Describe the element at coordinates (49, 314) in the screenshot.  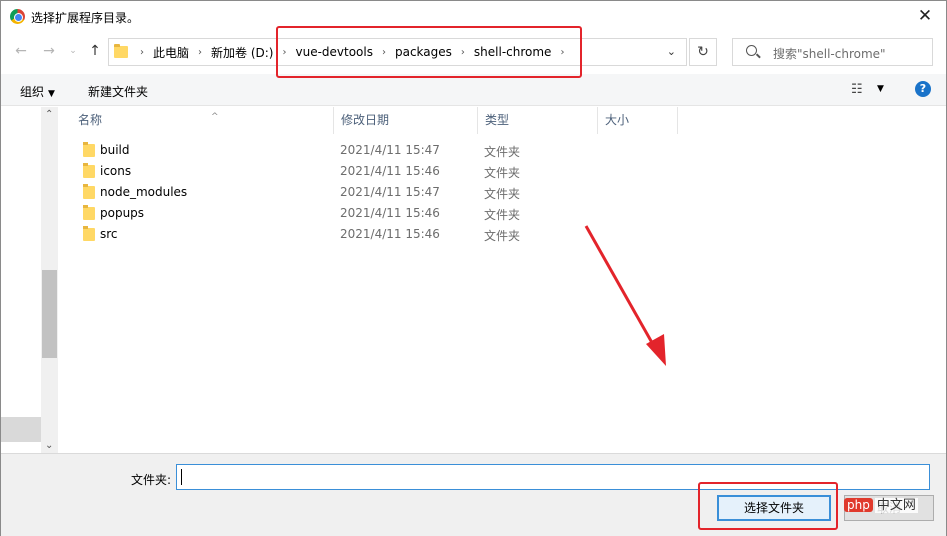
I see `scrollbar-thumb` at that location.